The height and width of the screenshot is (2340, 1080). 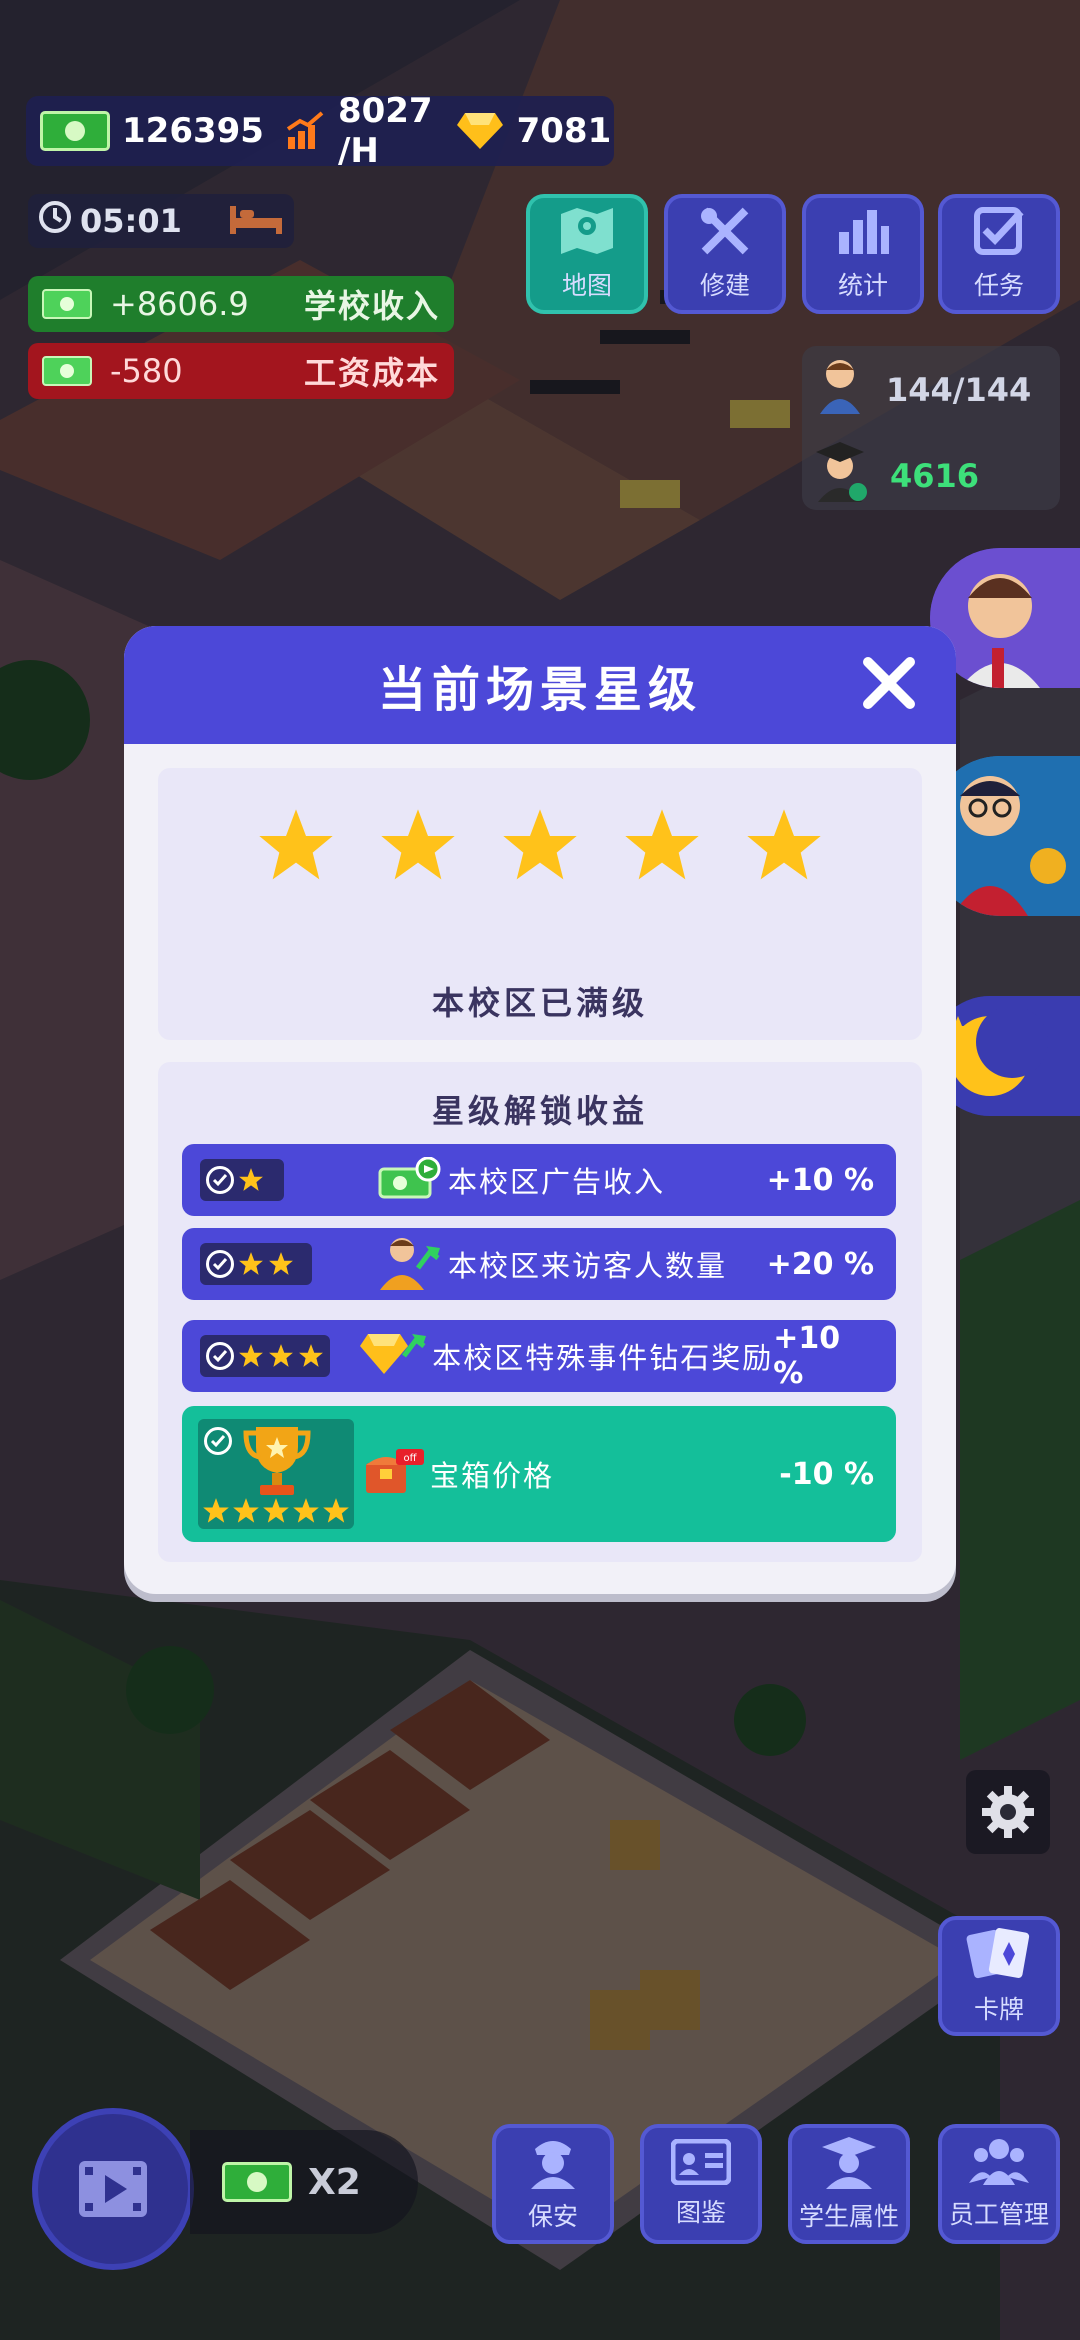 What do you see at coordinates (701, 2164) in the screenshot?
I see `id-card-icon` at bounding box center [701, 2164].